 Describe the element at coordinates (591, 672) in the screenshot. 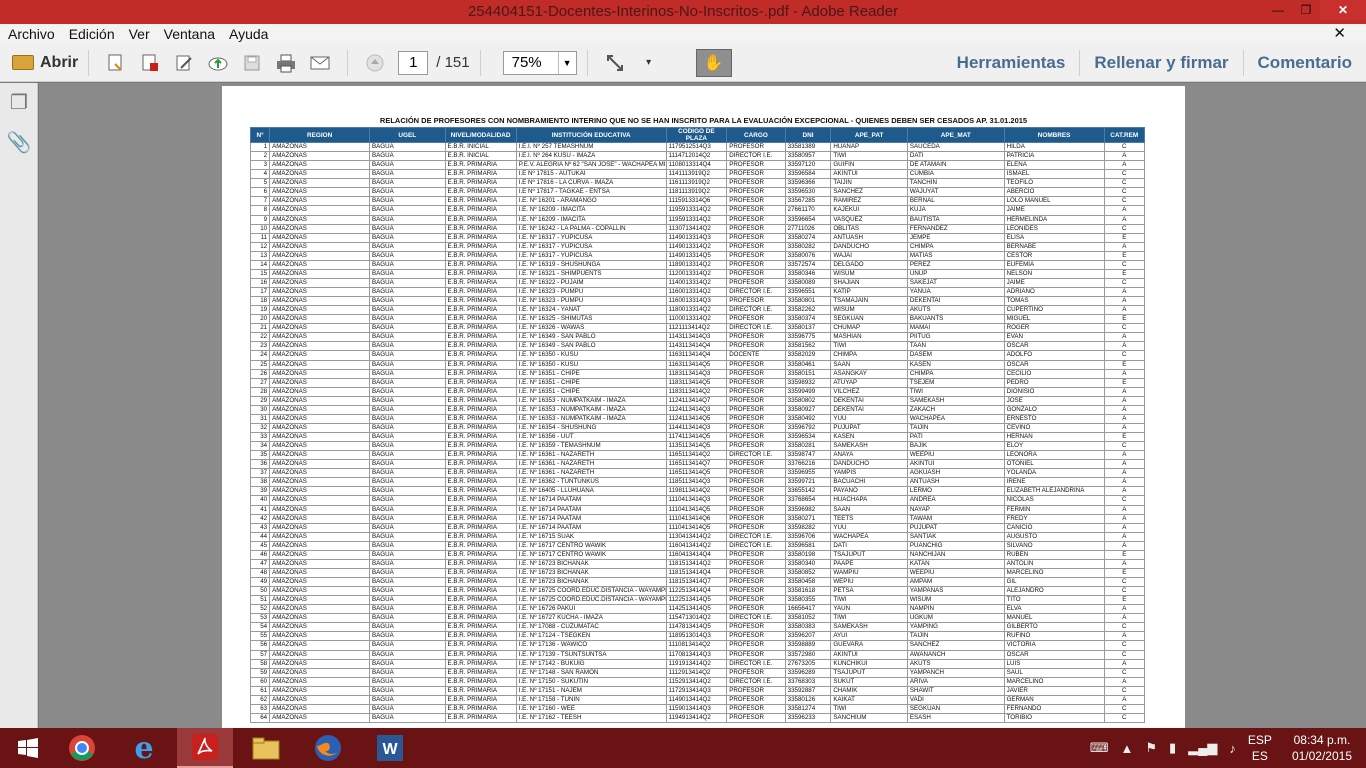

I see `table-cell: I.E. Nº 17148 - SAN RAMON` at that location.